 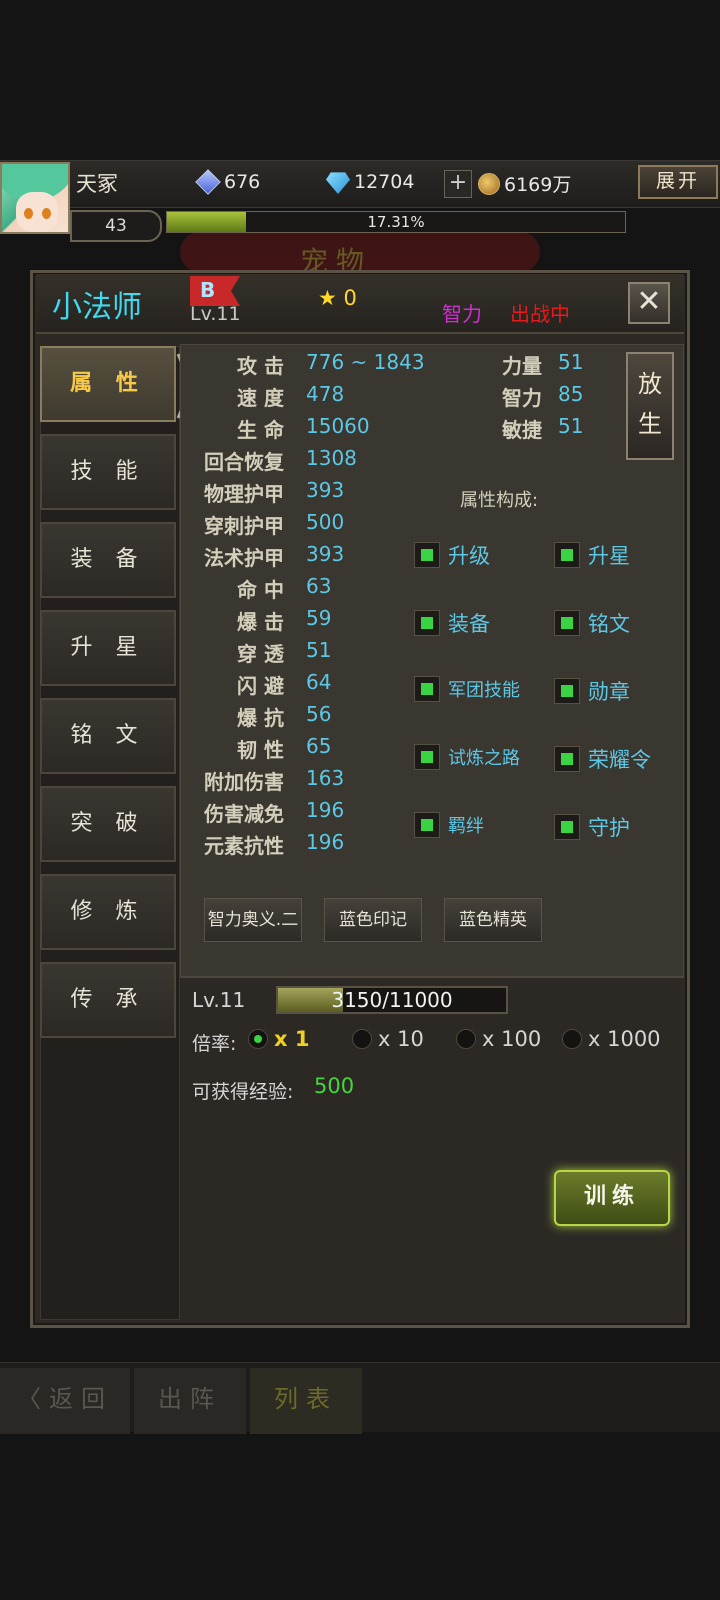 I want to click on crystal-counter: 676, so click(x=228, y=182).